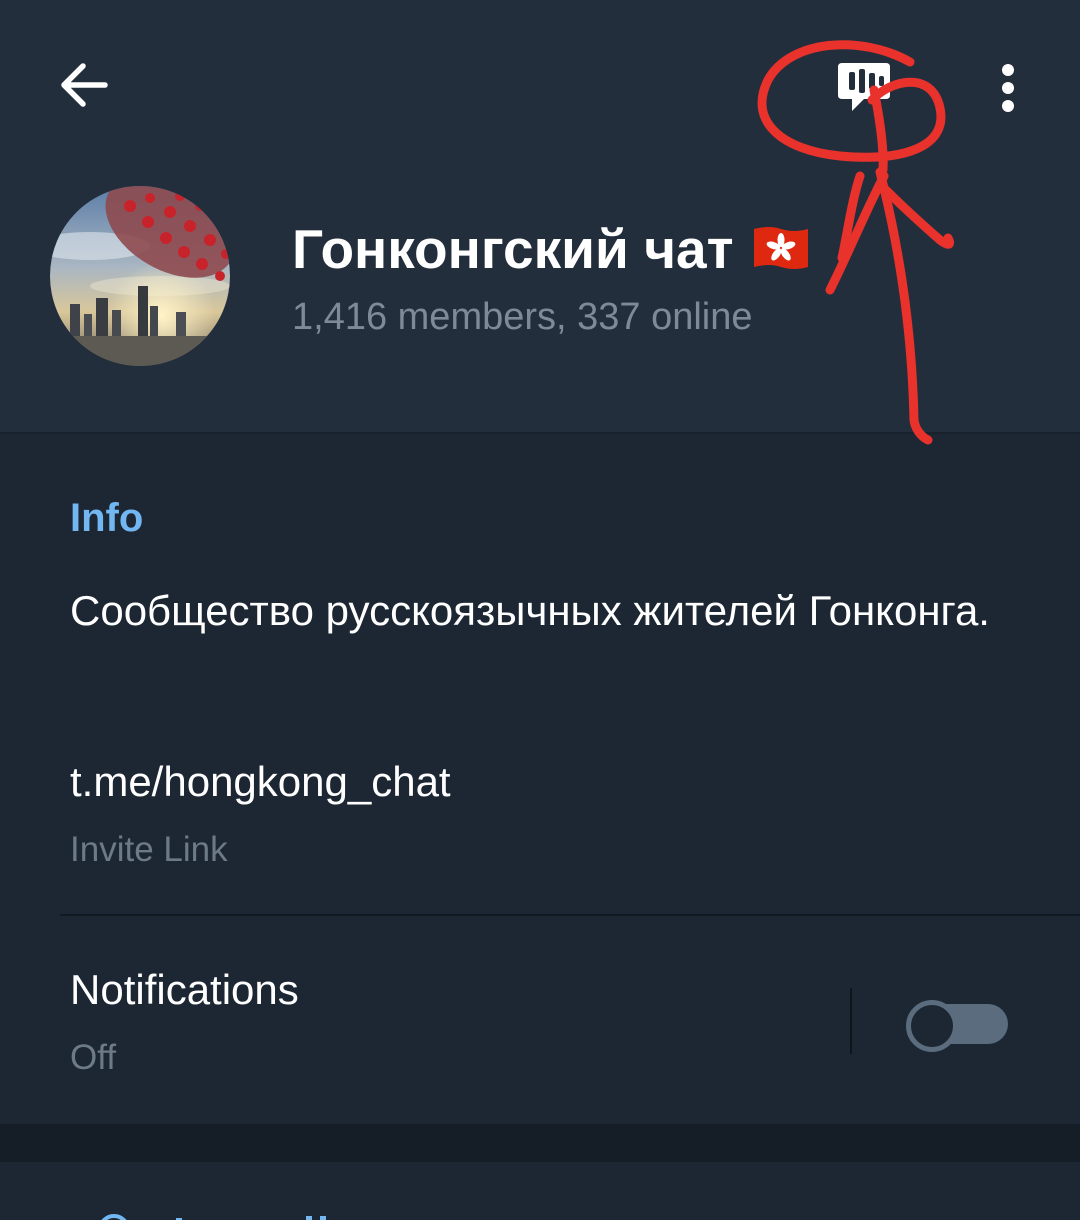 Image resolution: width=1080 pixels, height=1220 pixels. I want to click on back-button, so click(83, 85).